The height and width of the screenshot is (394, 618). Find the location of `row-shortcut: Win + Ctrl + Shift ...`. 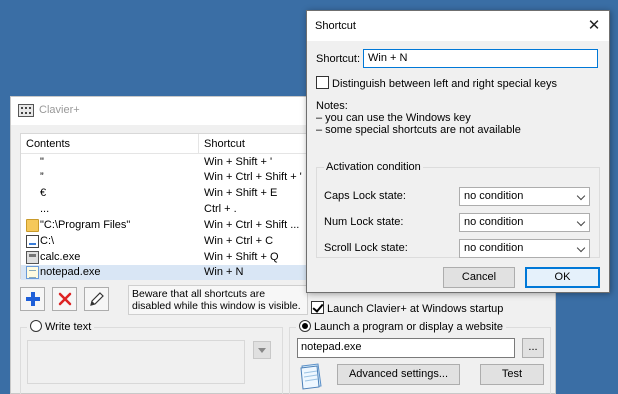

row-shortcut: Win + Ctrl + Shift ... is located at coordinates (252, 225).